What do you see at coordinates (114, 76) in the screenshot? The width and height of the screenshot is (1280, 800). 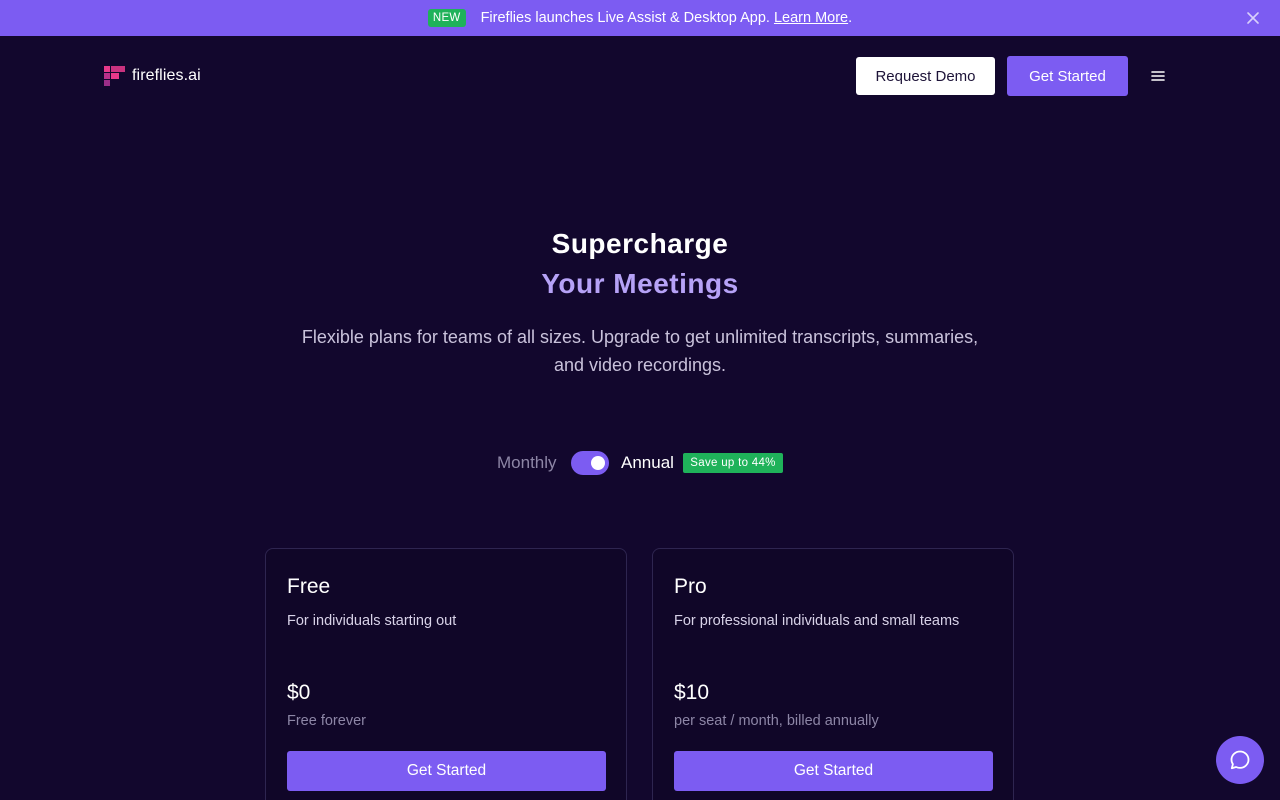 I see `fireflies-logo-icon` at bounding box center [114, 76].